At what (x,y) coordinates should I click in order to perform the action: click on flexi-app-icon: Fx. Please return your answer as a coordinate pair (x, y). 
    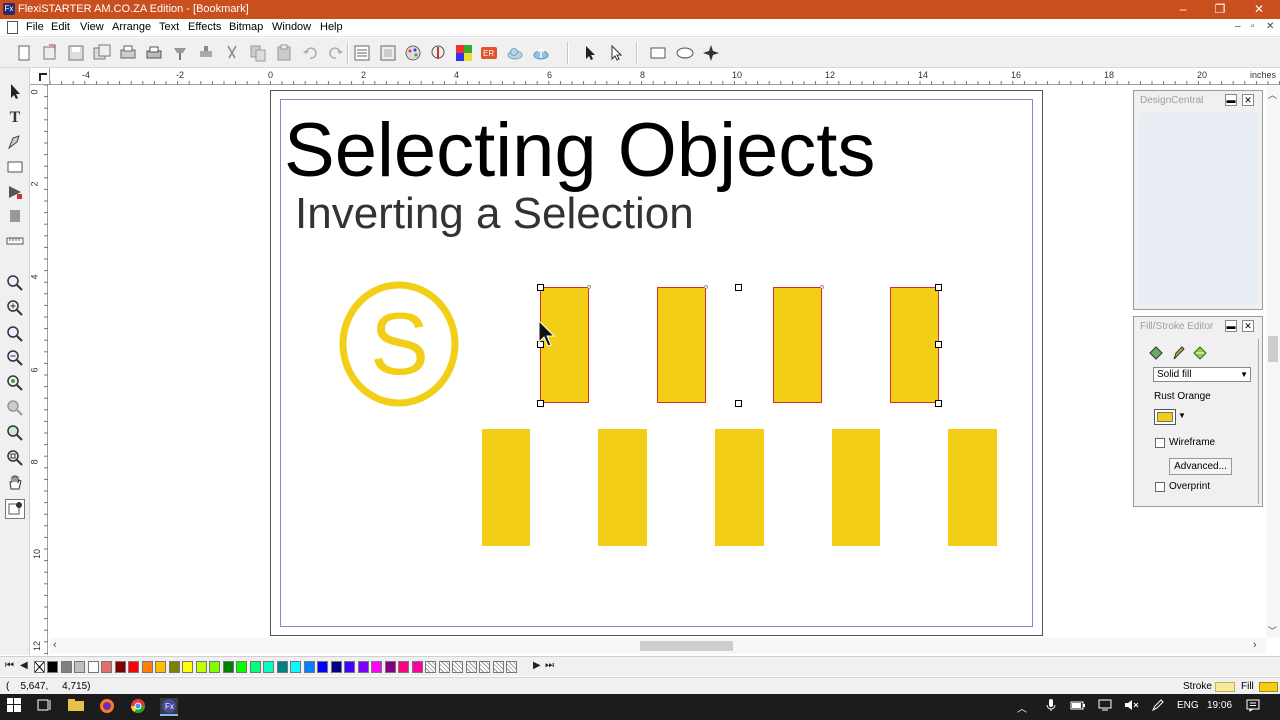
    Looking at the image, I should click on (169, 707).